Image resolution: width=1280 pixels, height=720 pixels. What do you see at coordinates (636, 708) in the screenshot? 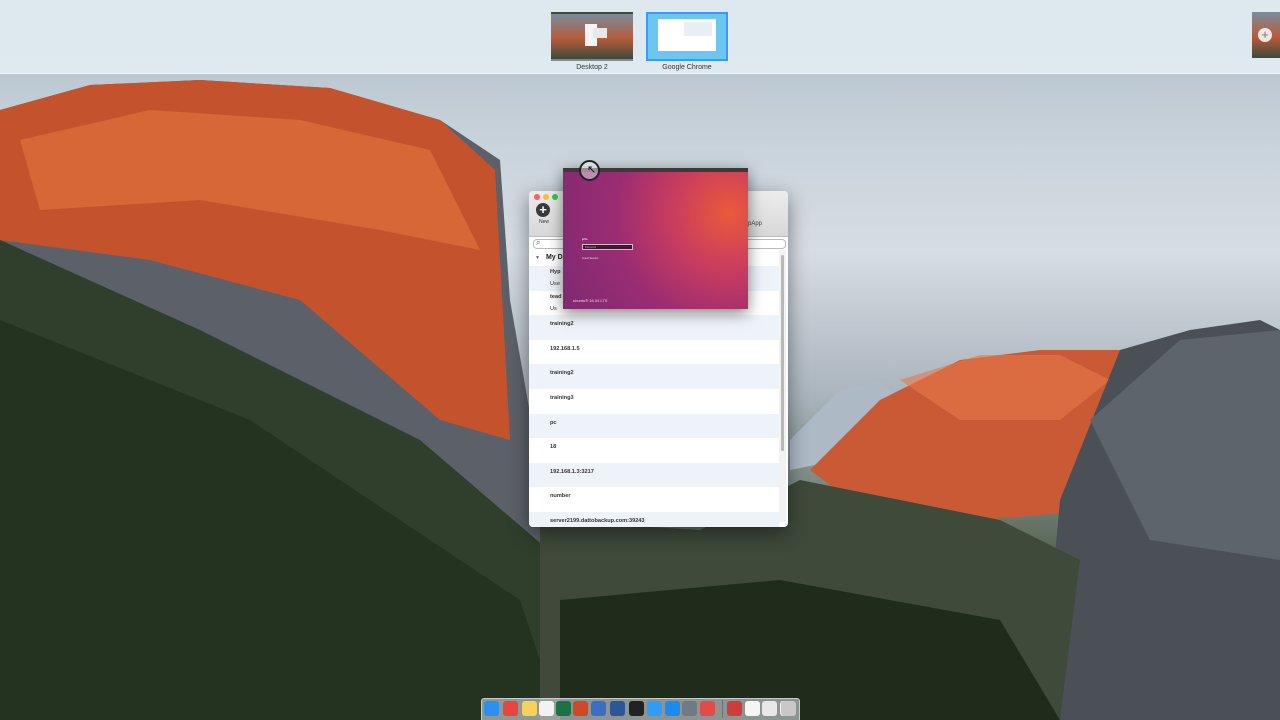
I see `terminal-icon` at bounding box center [636, 708].